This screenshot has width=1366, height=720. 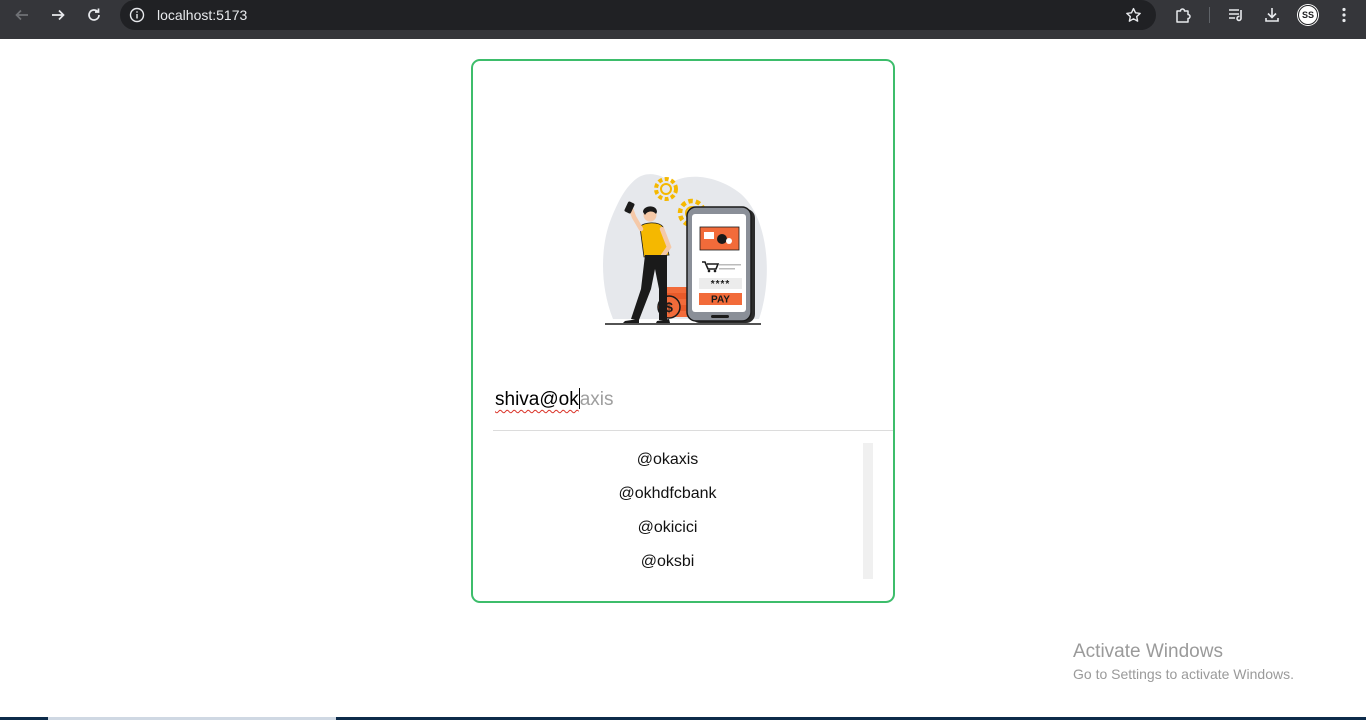 I want to click on suggestion-item-okicici: @okicici, so click(x=667, y=528).